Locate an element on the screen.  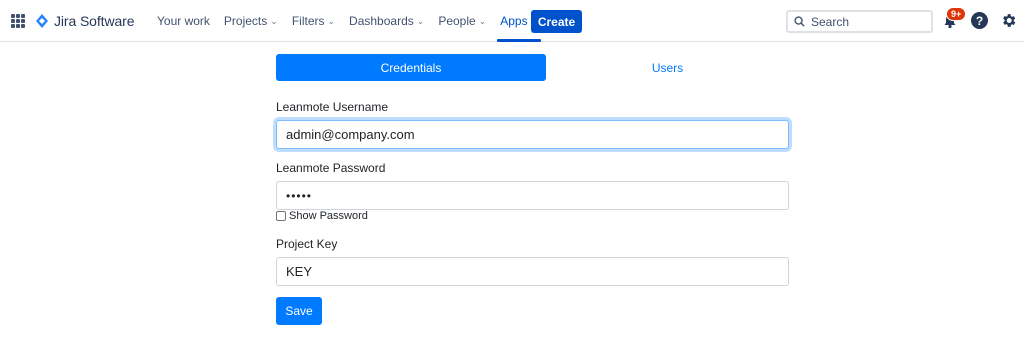
nav-label: Apps is located at coordinates (514, 21).